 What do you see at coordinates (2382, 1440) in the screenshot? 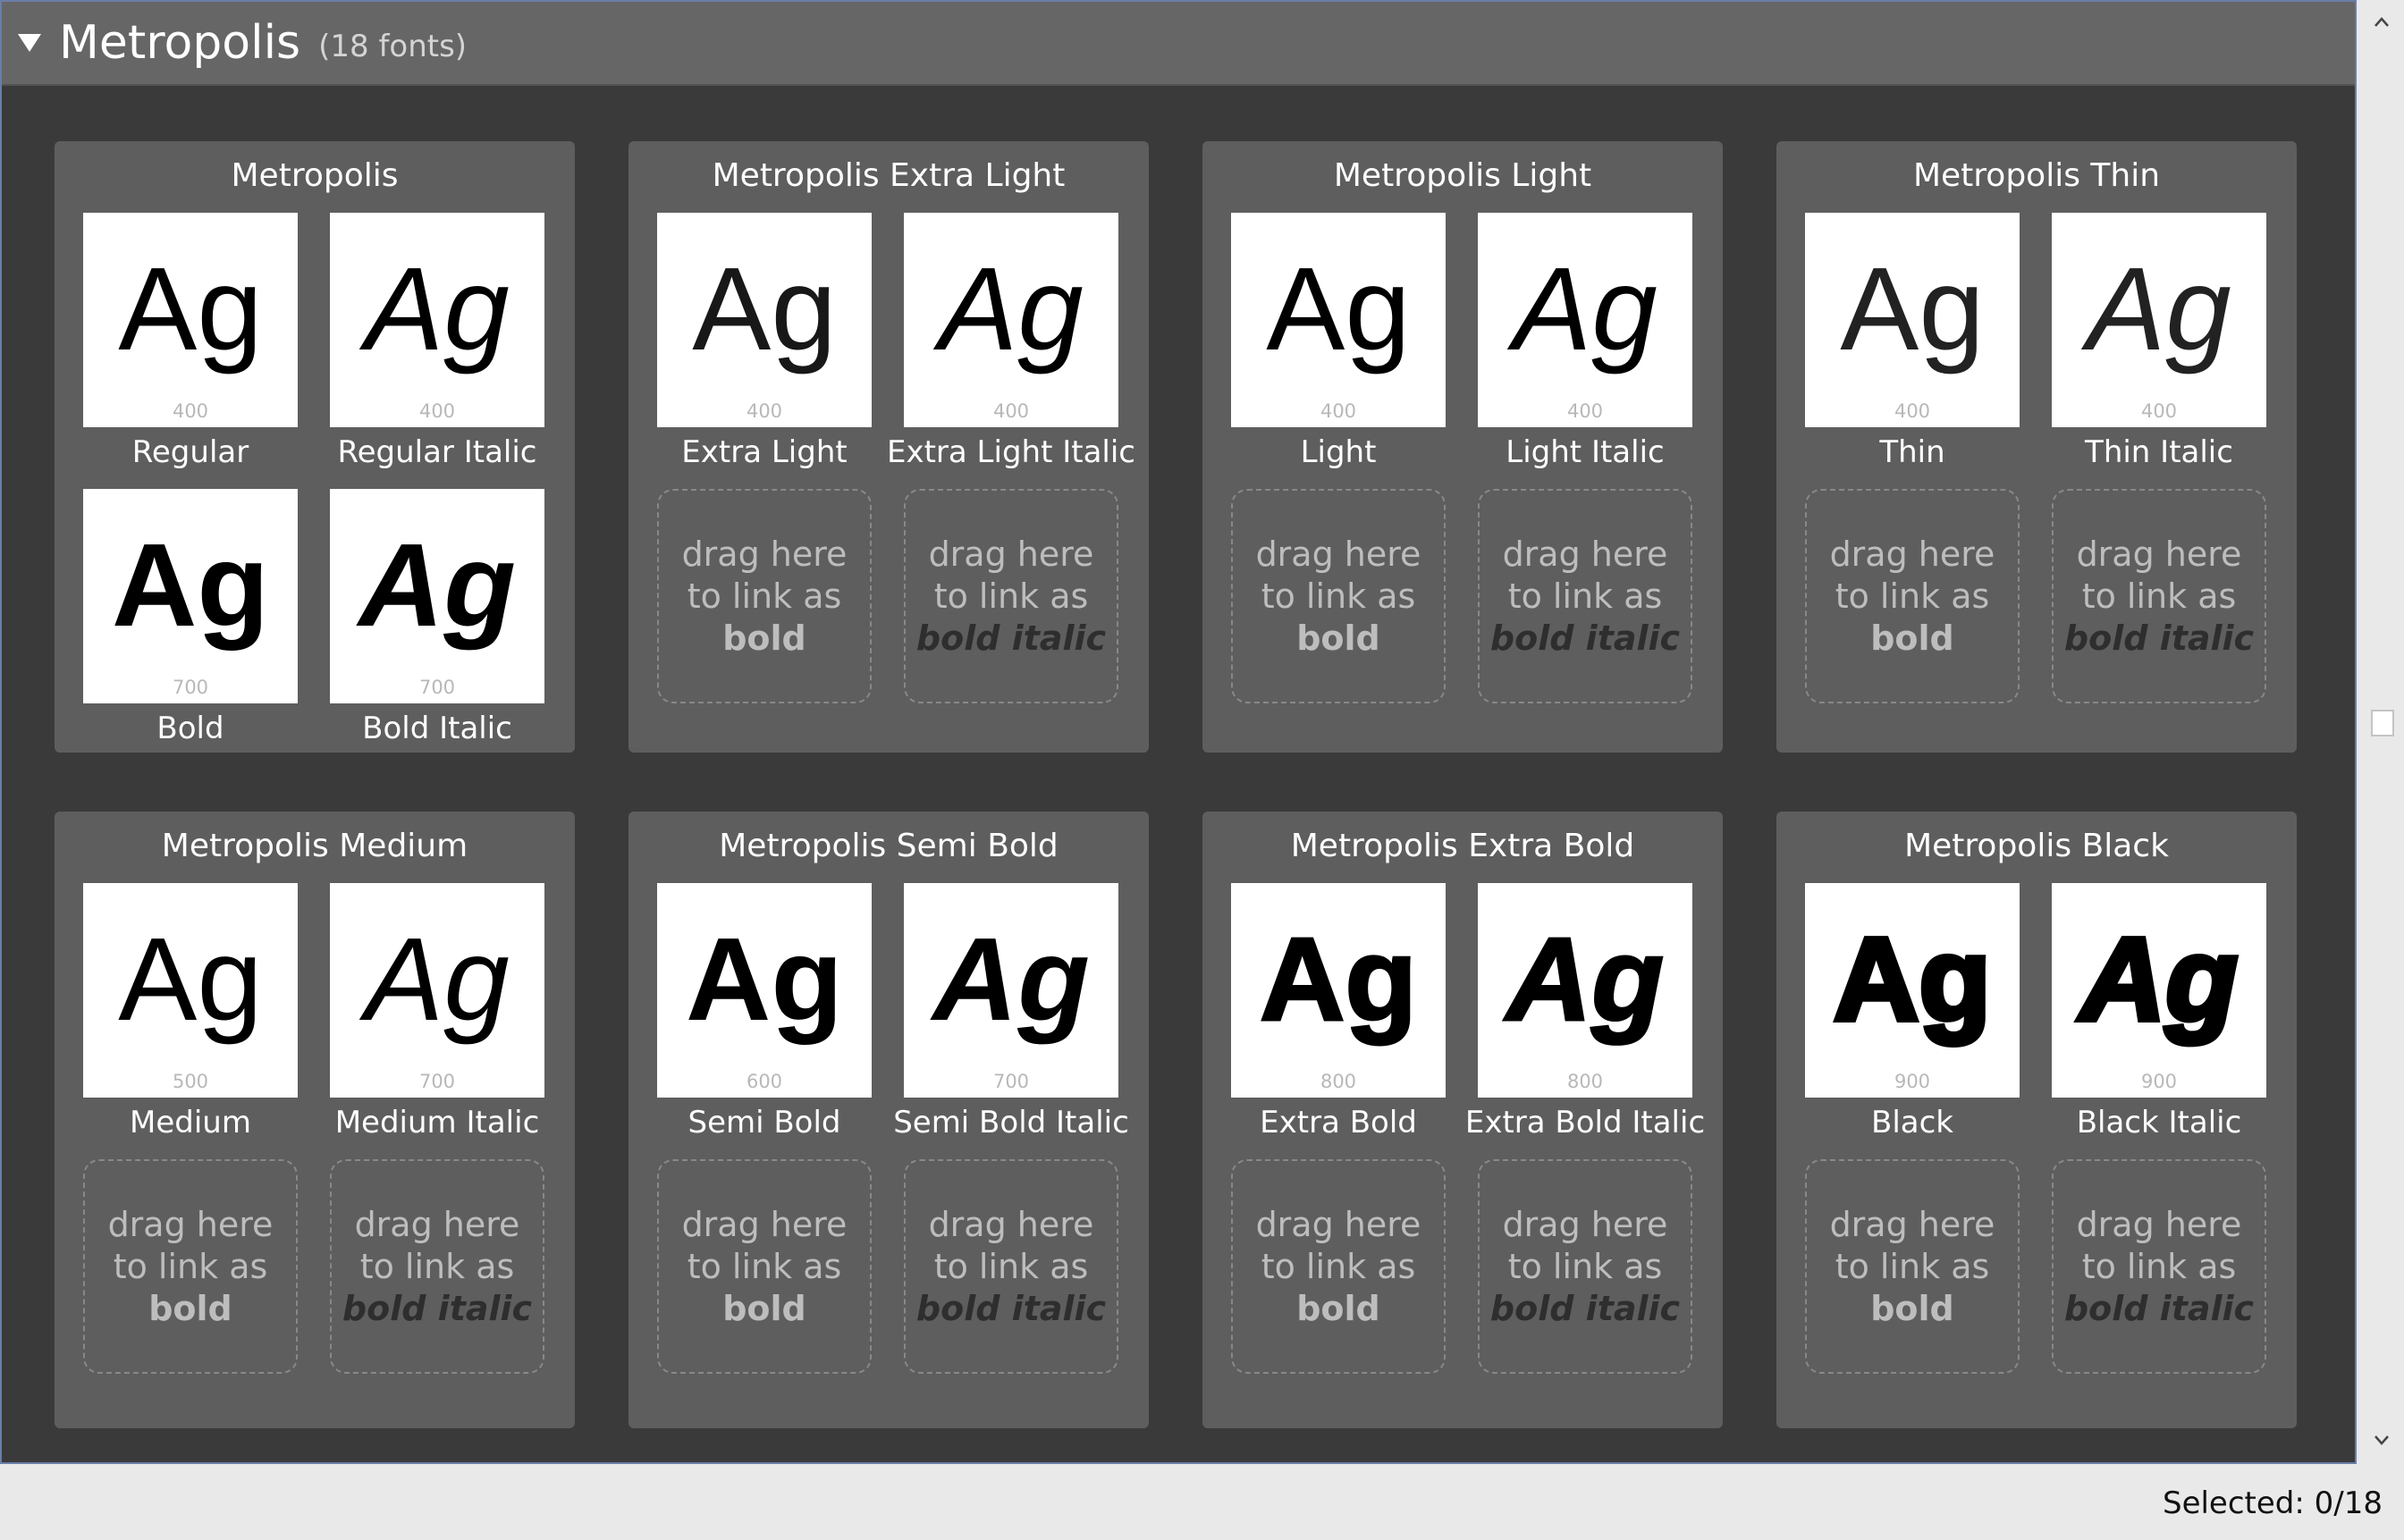
I see `chevron-down-icon` at bounding box center [2382, 1440].